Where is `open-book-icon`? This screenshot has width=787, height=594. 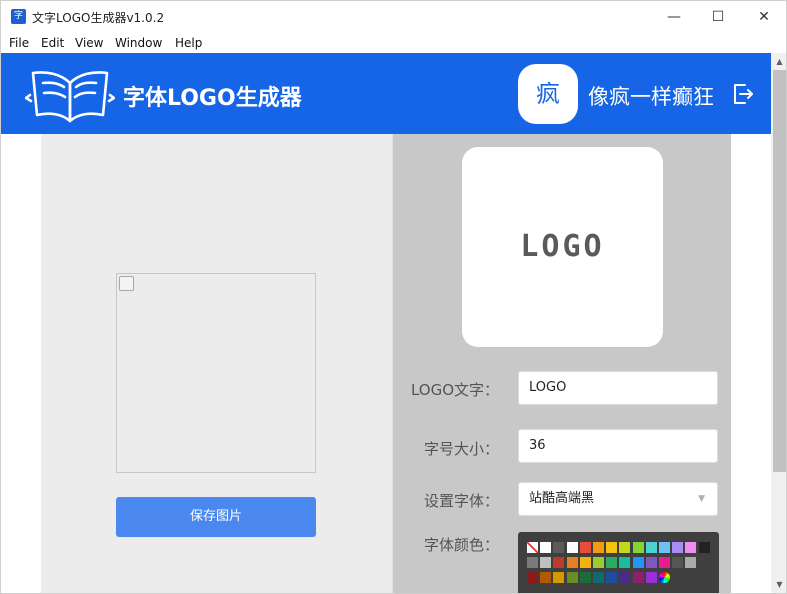
open-book-icon is located at coordinates (70, 97).